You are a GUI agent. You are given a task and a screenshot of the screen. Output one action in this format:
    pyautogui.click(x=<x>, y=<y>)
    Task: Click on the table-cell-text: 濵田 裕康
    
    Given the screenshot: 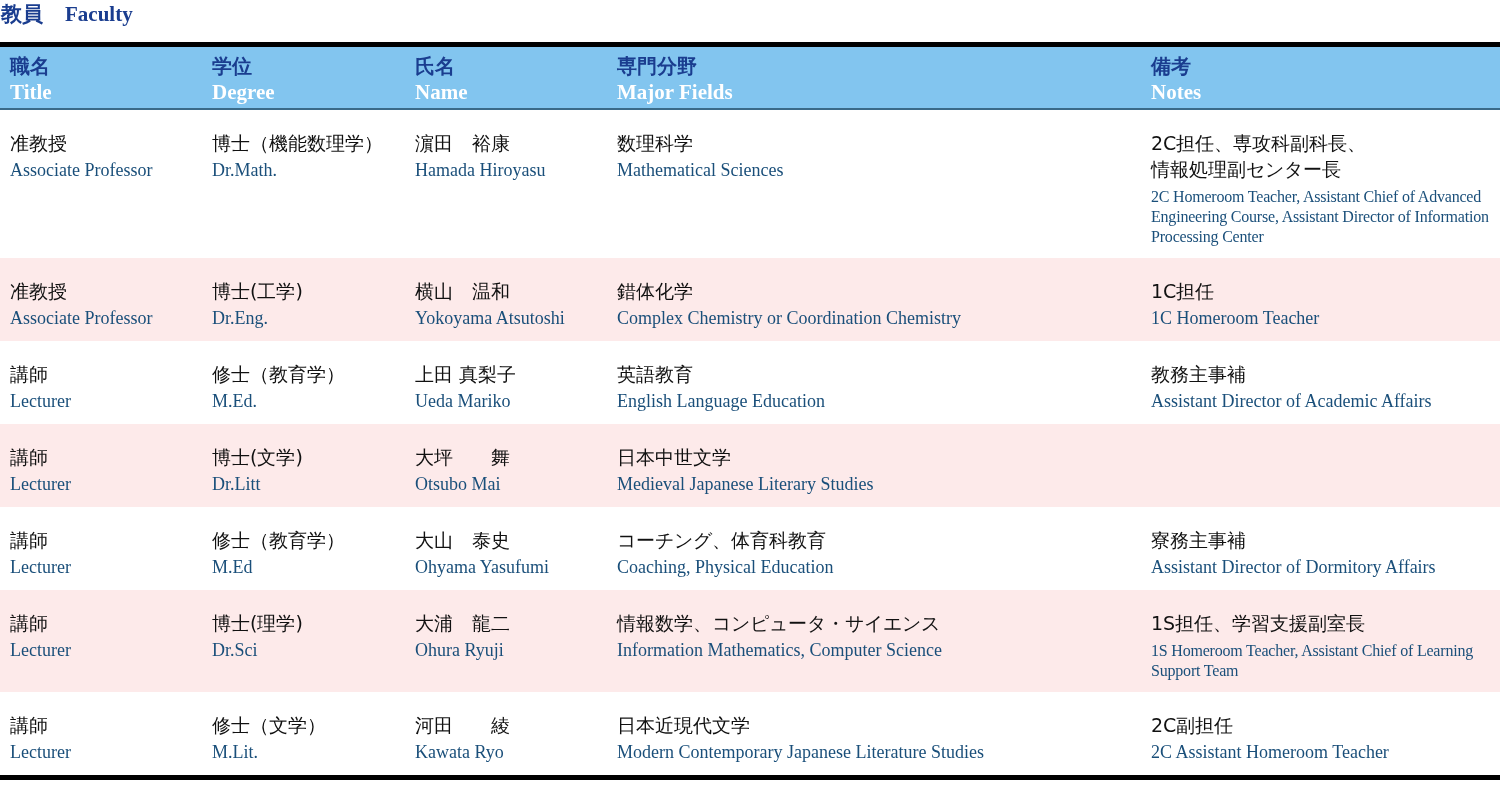 What is the action you would take?
    pyautogui.click(x=462, y=143)
    